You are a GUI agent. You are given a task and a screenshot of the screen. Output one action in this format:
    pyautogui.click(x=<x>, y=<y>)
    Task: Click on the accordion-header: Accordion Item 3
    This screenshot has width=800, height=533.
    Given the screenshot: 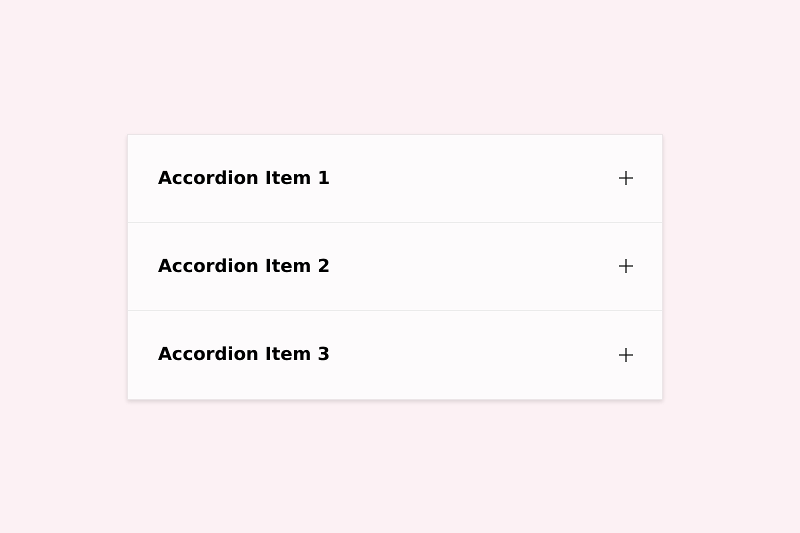 What is the action you would take?
    pyautogui.click(x=395, y=354)
    